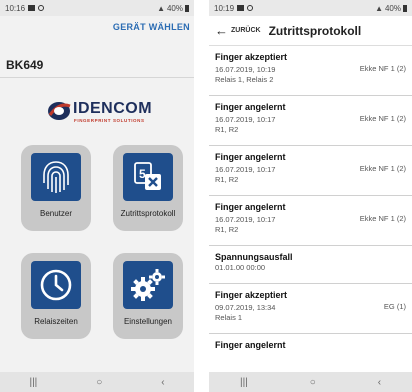 Image resolution: width=412 pixels, height=392 pixels. What do you see at coordinates (310, 344) in the screenshot?
I see `list-item: Finger angelernt` at bounding box center [310, 344].